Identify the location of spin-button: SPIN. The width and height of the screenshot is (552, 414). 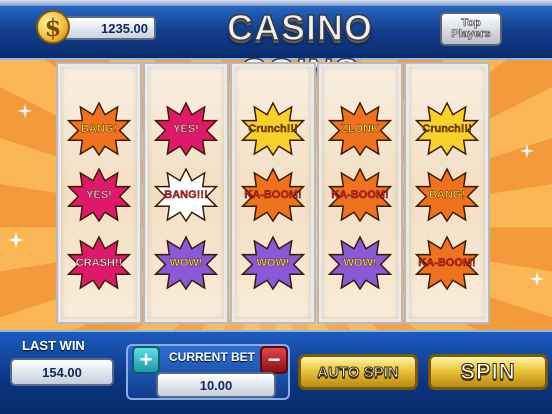
(488, 372).